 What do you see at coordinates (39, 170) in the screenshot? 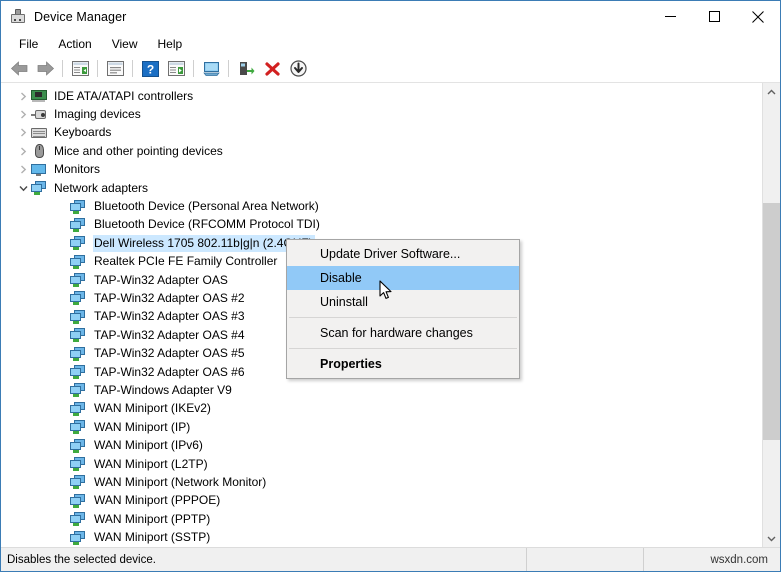
I see `monitor-icon` at bounding box center [39, 170].